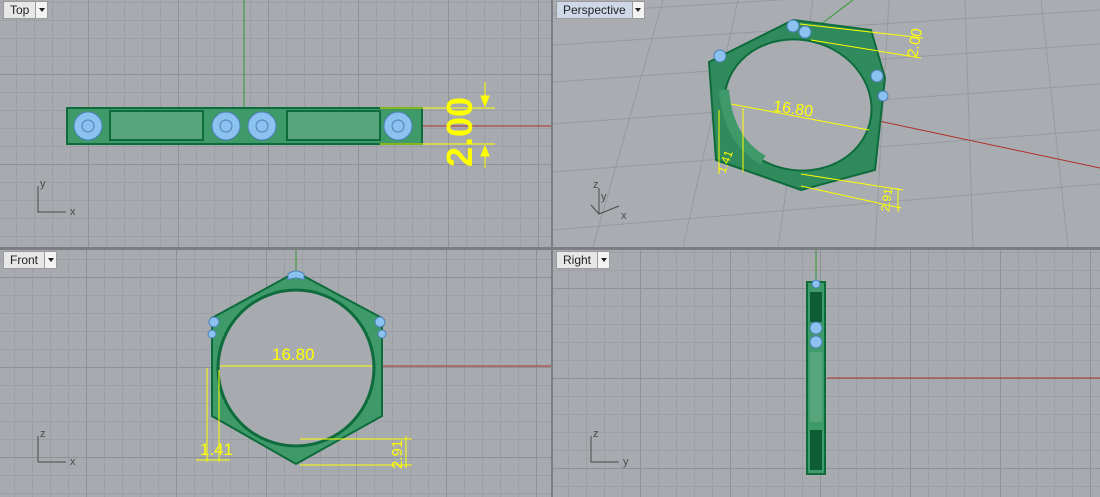 This screenshot has height=497, width=1100. What do you see at coordinates (244, 126) in the screenshot?
I see `ring-top-profile` at bounding box center [244, 126].